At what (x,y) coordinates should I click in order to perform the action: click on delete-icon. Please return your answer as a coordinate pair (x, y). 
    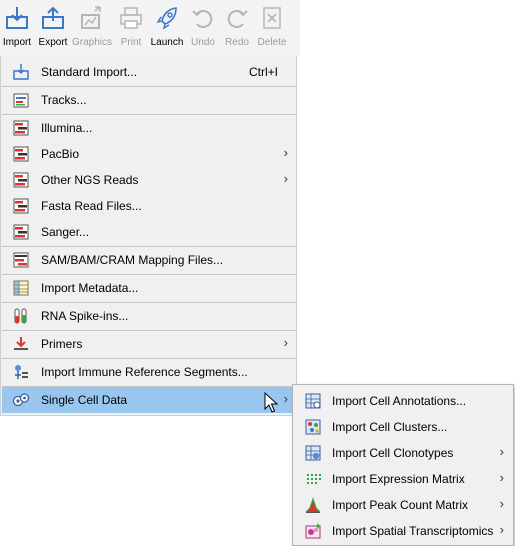
    Looking at the image, I should click on (272, 18).